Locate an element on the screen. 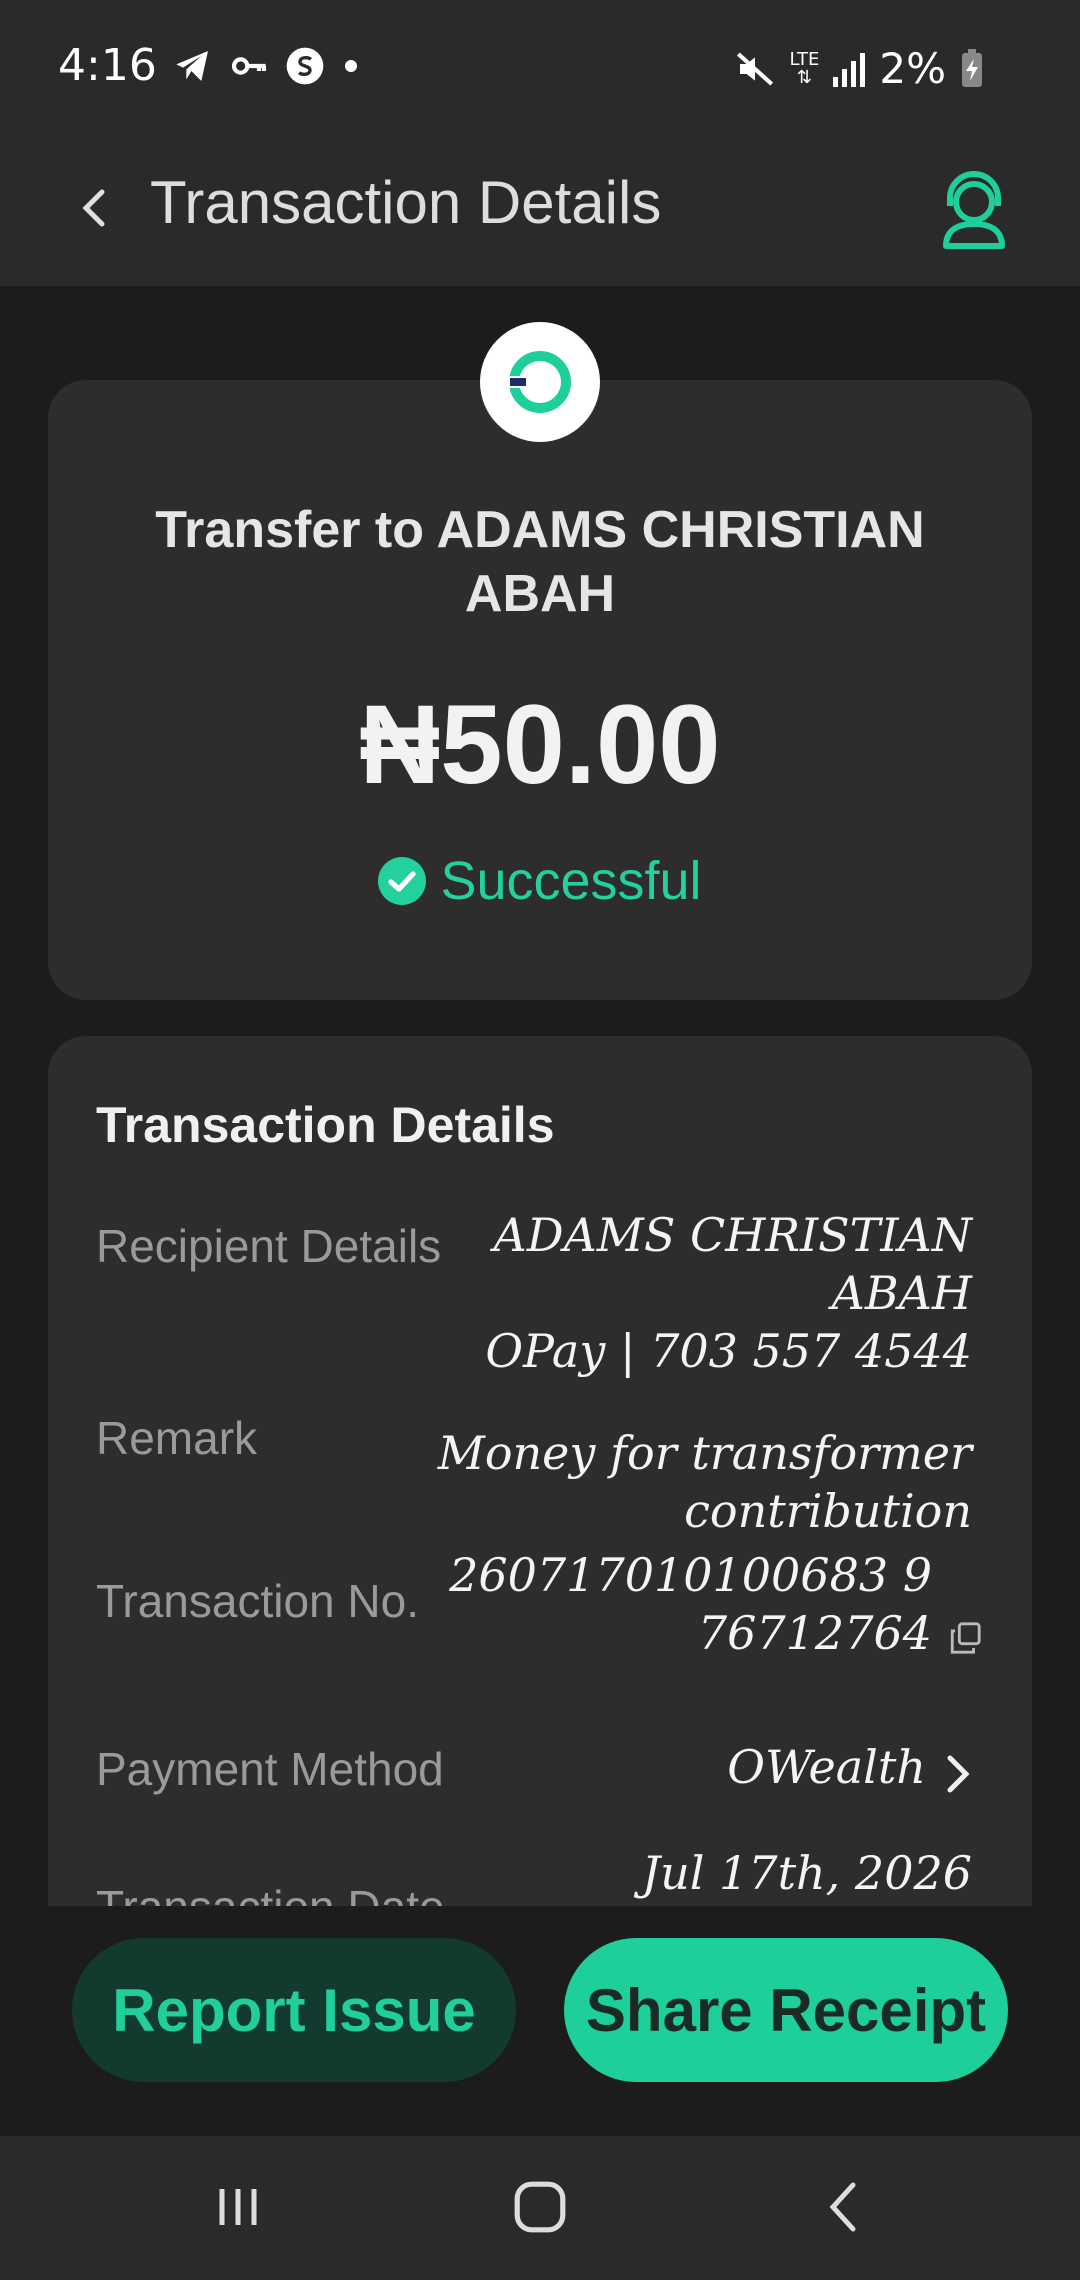 The width and height of the screenshot is (1080, 2280). back-arrow-icon is located at coordinates (842, 2207).